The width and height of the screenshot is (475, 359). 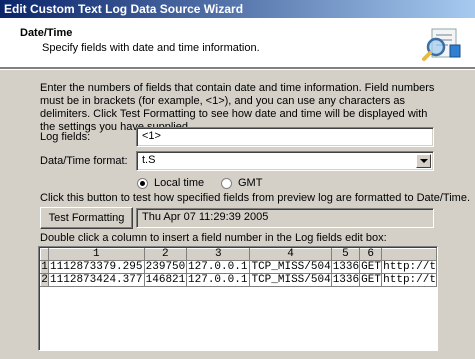 I want to click on chevron-down-icon, so click(x=423, y=161).